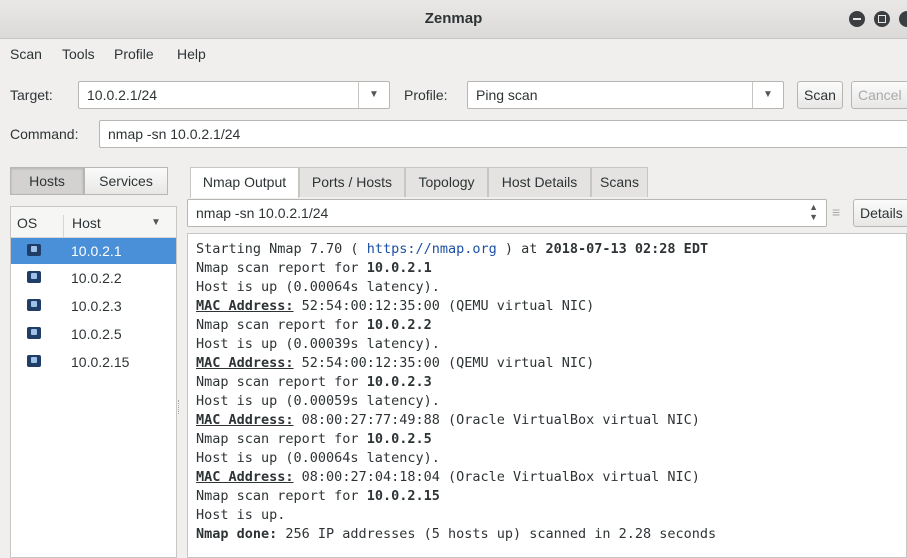 This screenshot has height=558, width=907. What do you see at coordinates (836, 212) in the screenshot?
I see `handle-icon: ≡` at bounding box center [836, 212].